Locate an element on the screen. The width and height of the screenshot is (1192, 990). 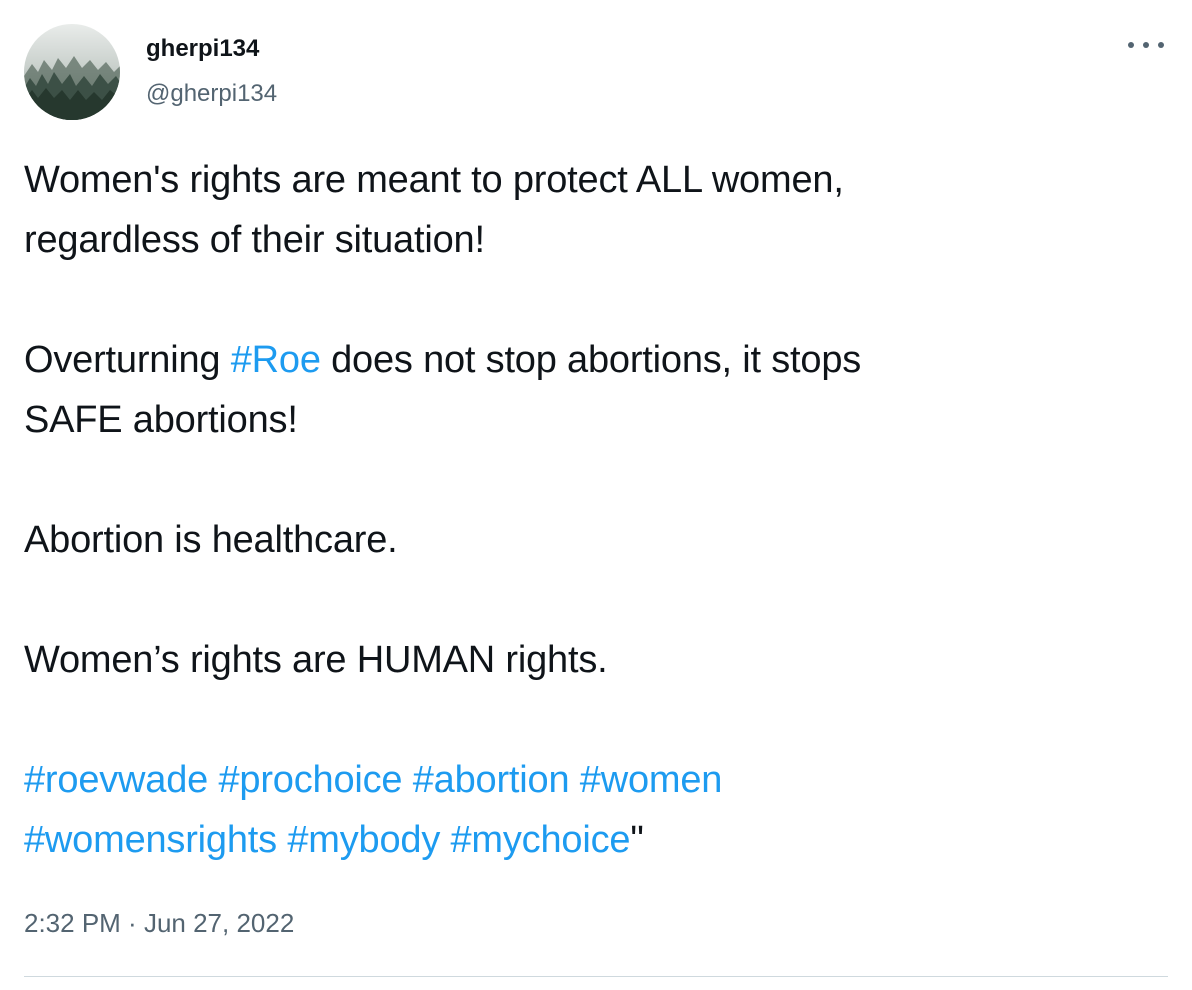
tweet-date-link: Jun 27, 2022 is located at coordinates (219, 923).